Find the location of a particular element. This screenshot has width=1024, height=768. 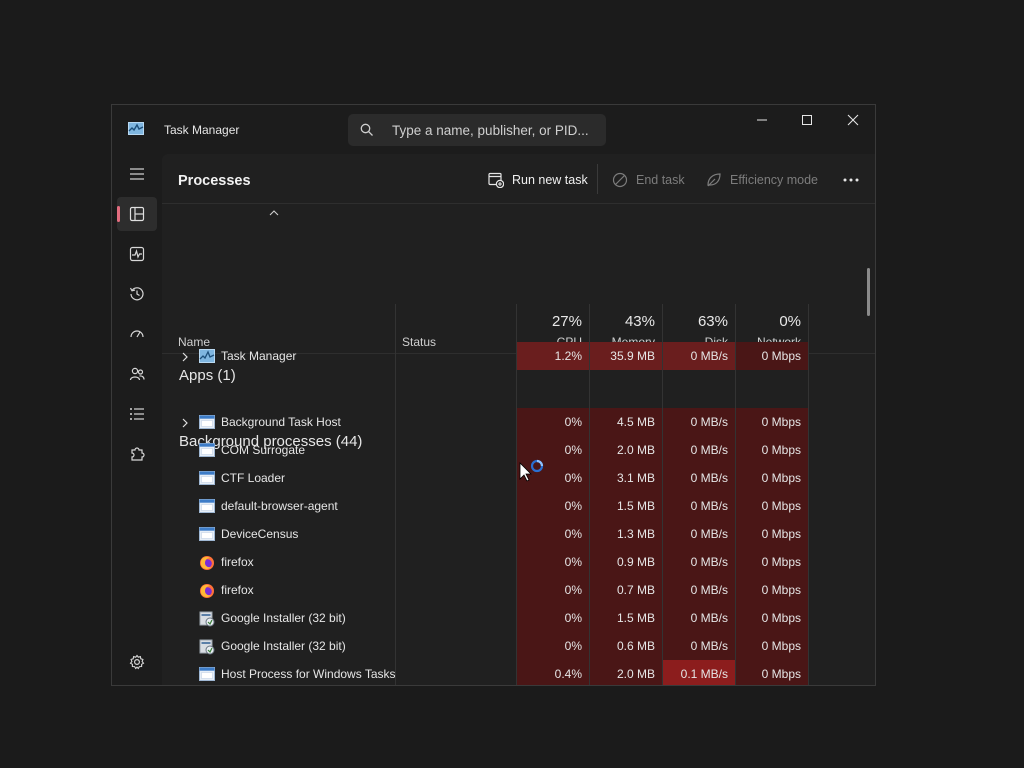

hamburger-icon is located at coordinates (137, 174).